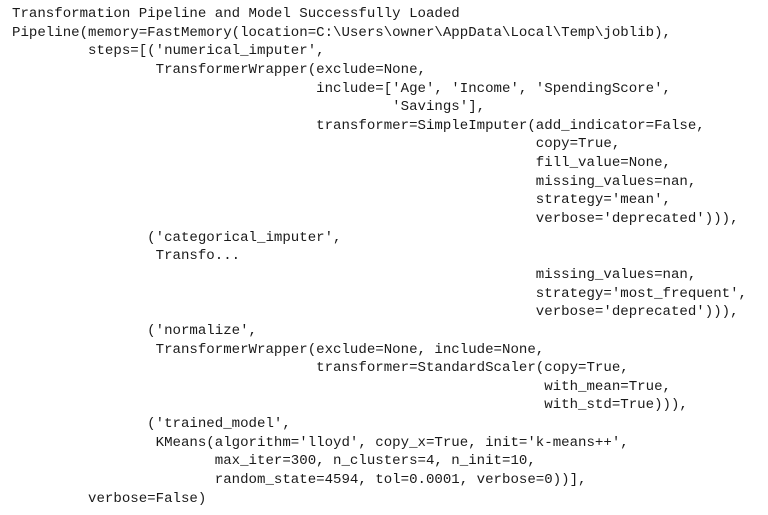 The width and height of the screenshot is (768, 515). Describe the element at coordinates (341, 163) in the screenshot. I see `pipeline-repr-line: fill_value=None,` at that location.